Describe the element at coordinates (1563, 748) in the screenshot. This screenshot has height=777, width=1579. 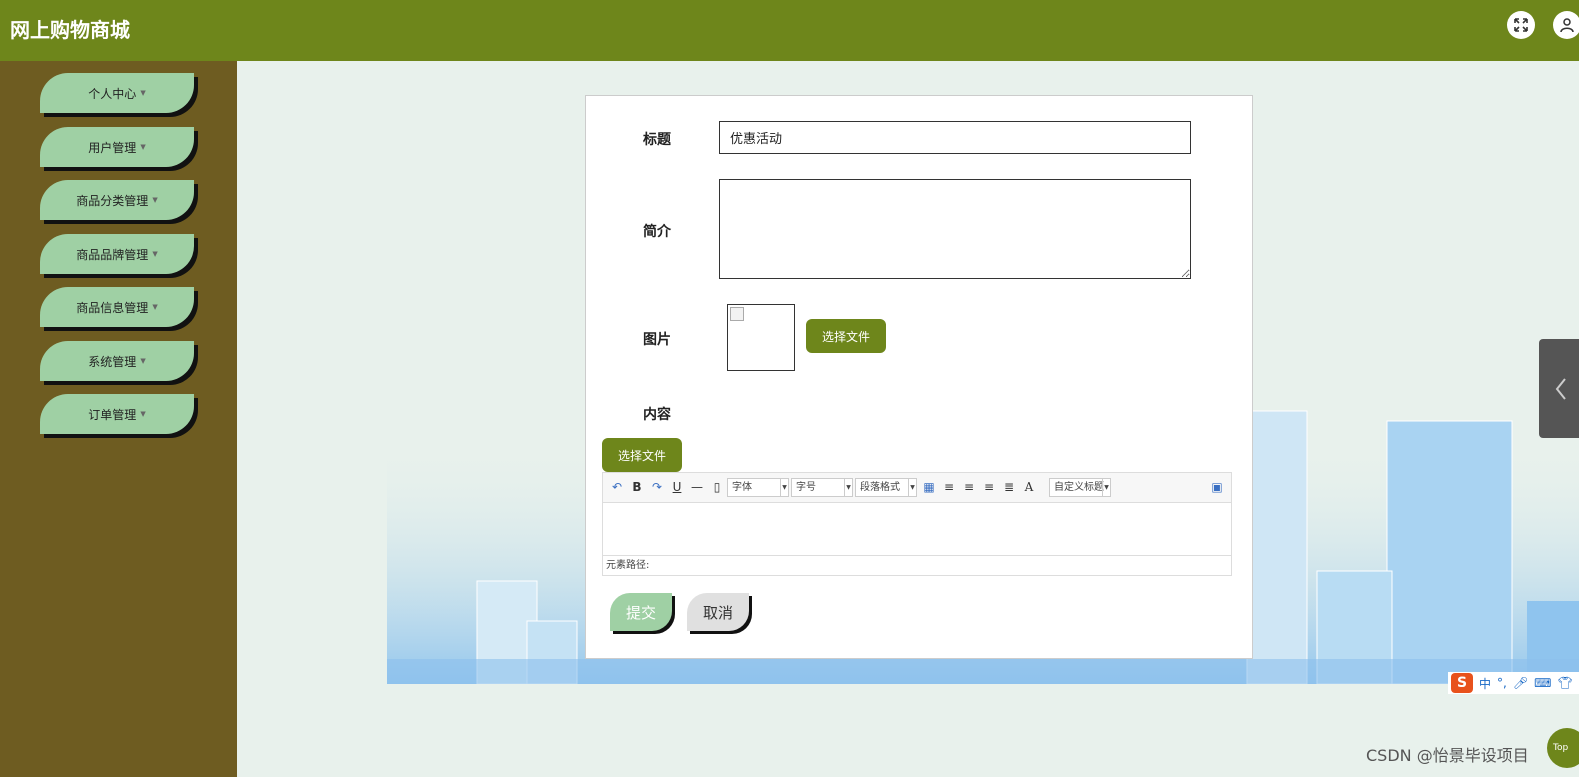
I see `back-to-top-button: Top` at that location.